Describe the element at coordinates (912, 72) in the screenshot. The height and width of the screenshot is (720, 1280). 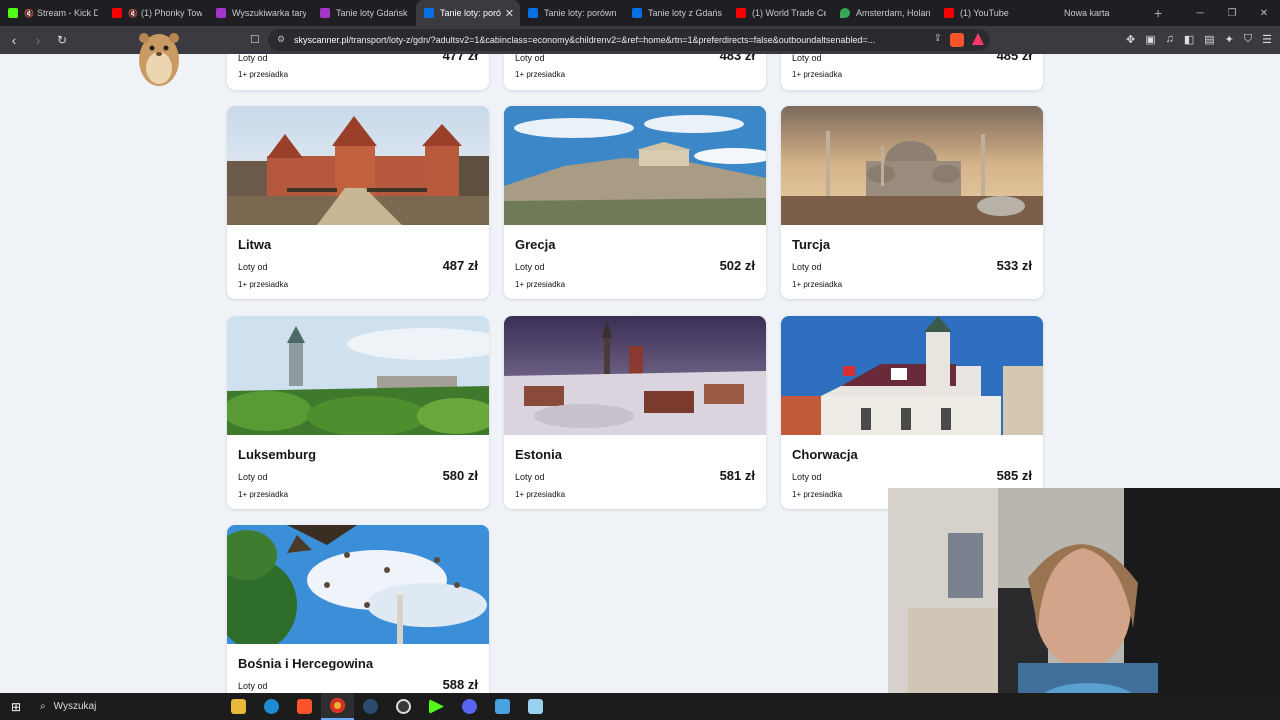
I see `destination-card: Loty od 485 zł 1+ przesiadka` at that location.